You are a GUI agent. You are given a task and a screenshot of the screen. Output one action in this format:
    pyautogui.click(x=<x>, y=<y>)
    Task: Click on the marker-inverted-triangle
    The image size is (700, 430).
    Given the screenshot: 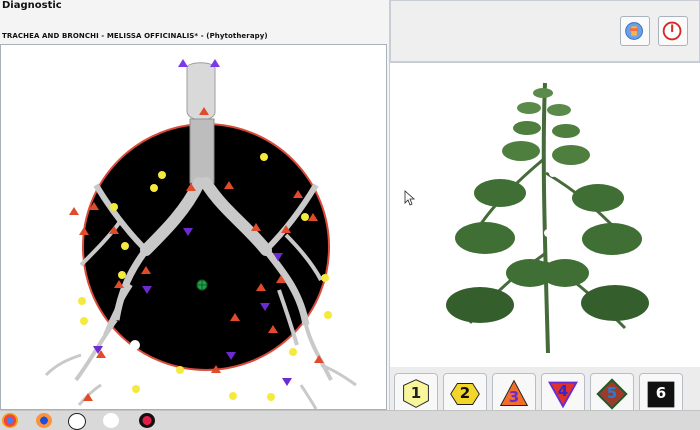 What is the action you would take?
    pyautogui.click(x=287, y=382)
    